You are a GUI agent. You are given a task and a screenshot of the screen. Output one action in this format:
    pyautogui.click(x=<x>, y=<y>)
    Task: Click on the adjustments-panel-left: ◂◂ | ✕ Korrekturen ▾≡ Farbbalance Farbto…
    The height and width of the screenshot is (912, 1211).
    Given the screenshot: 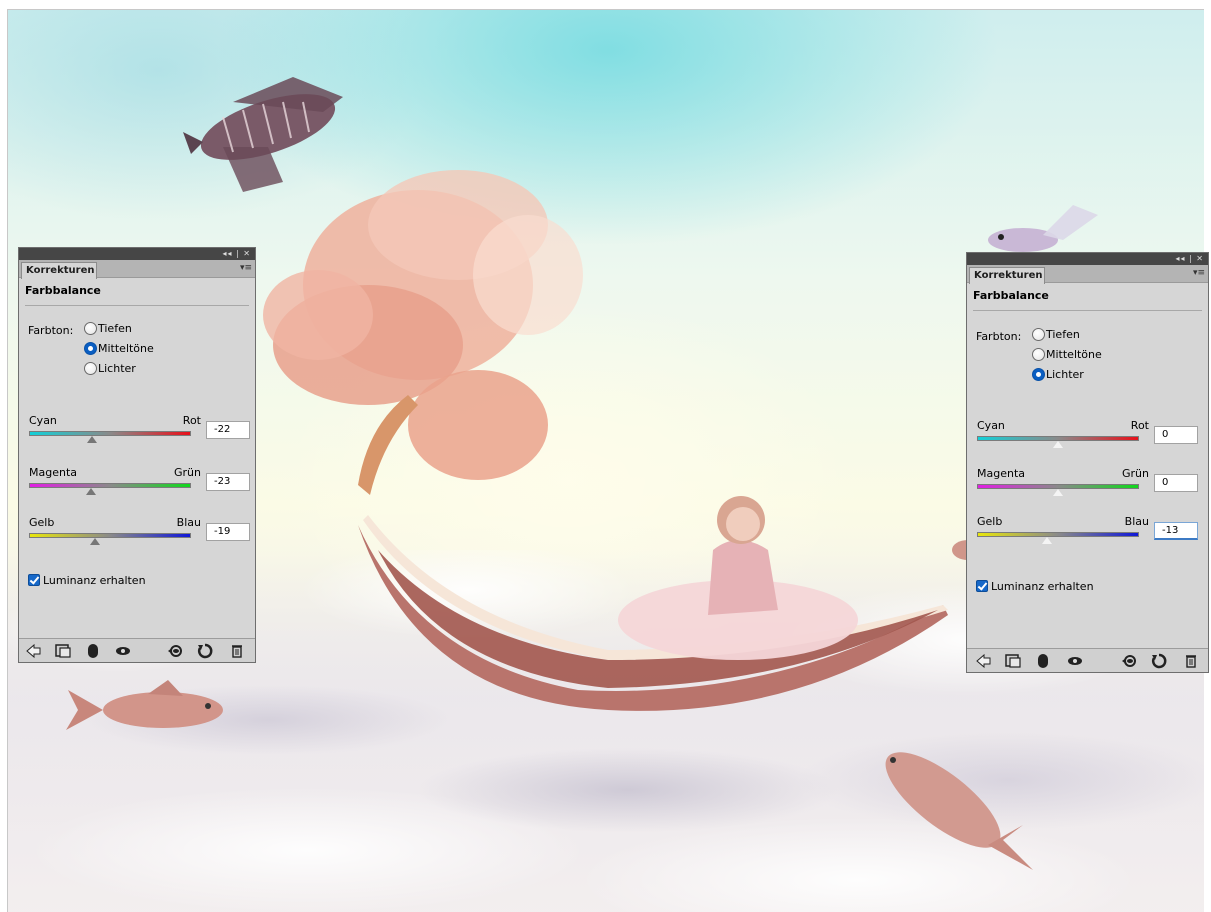 What is the action you would take?
    pyautogui.click(x=137, y=455)
    